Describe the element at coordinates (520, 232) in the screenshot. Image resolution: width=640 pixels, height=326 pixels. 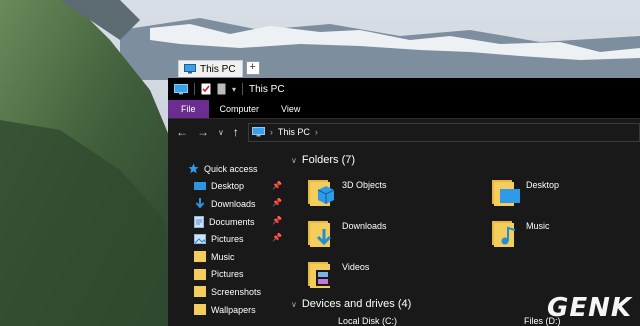
I see `folder-music: Music` at that location.